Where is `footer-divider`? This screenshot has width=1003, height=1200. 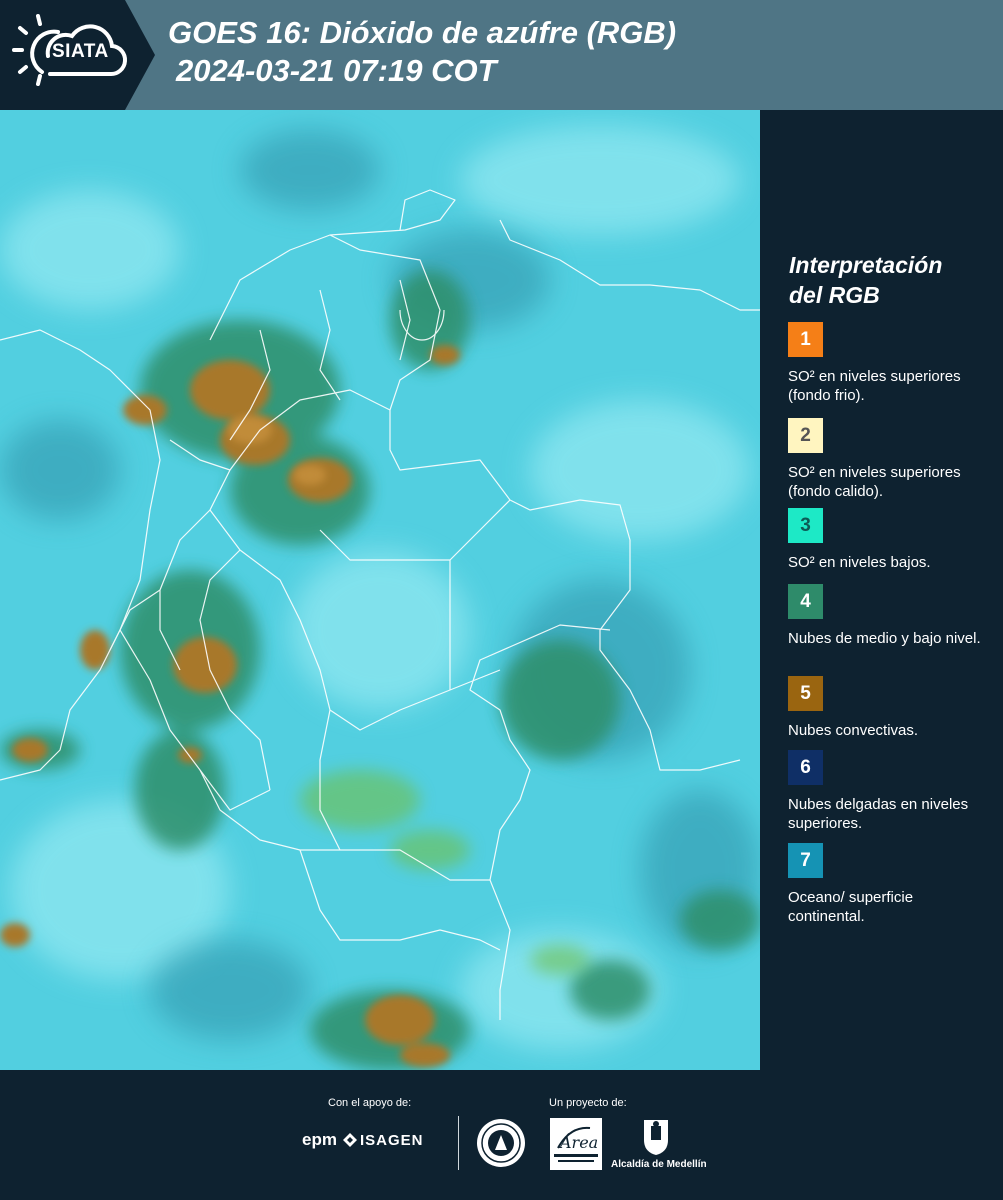
footer-divider is located at coordinates (458, 1143).